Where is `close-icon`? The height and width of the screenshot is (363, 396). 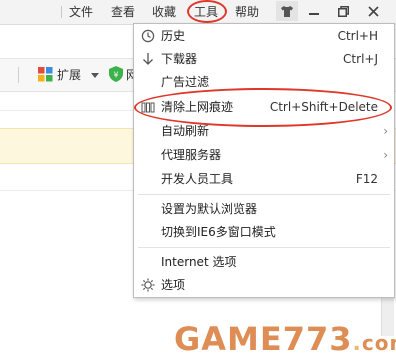 close-icon is located at coordinates (373, 11).